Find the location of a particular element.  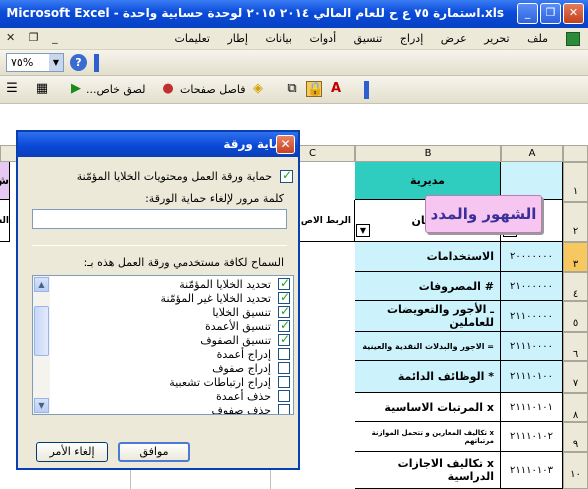

chevron-down-icon: ▼ is located at coordinates (56, 62).